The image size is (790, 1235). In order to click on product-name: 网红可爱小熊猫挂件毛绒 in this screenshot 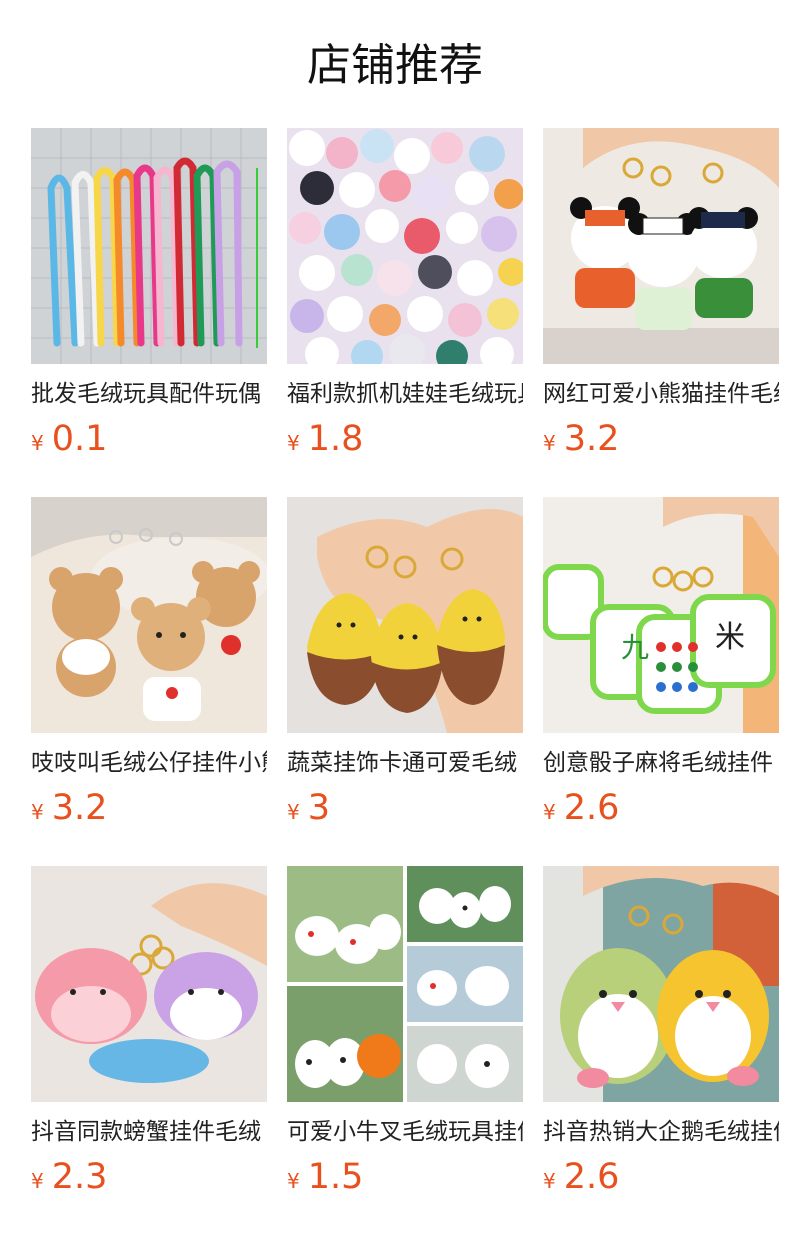, I will do `click(661, 394)`.